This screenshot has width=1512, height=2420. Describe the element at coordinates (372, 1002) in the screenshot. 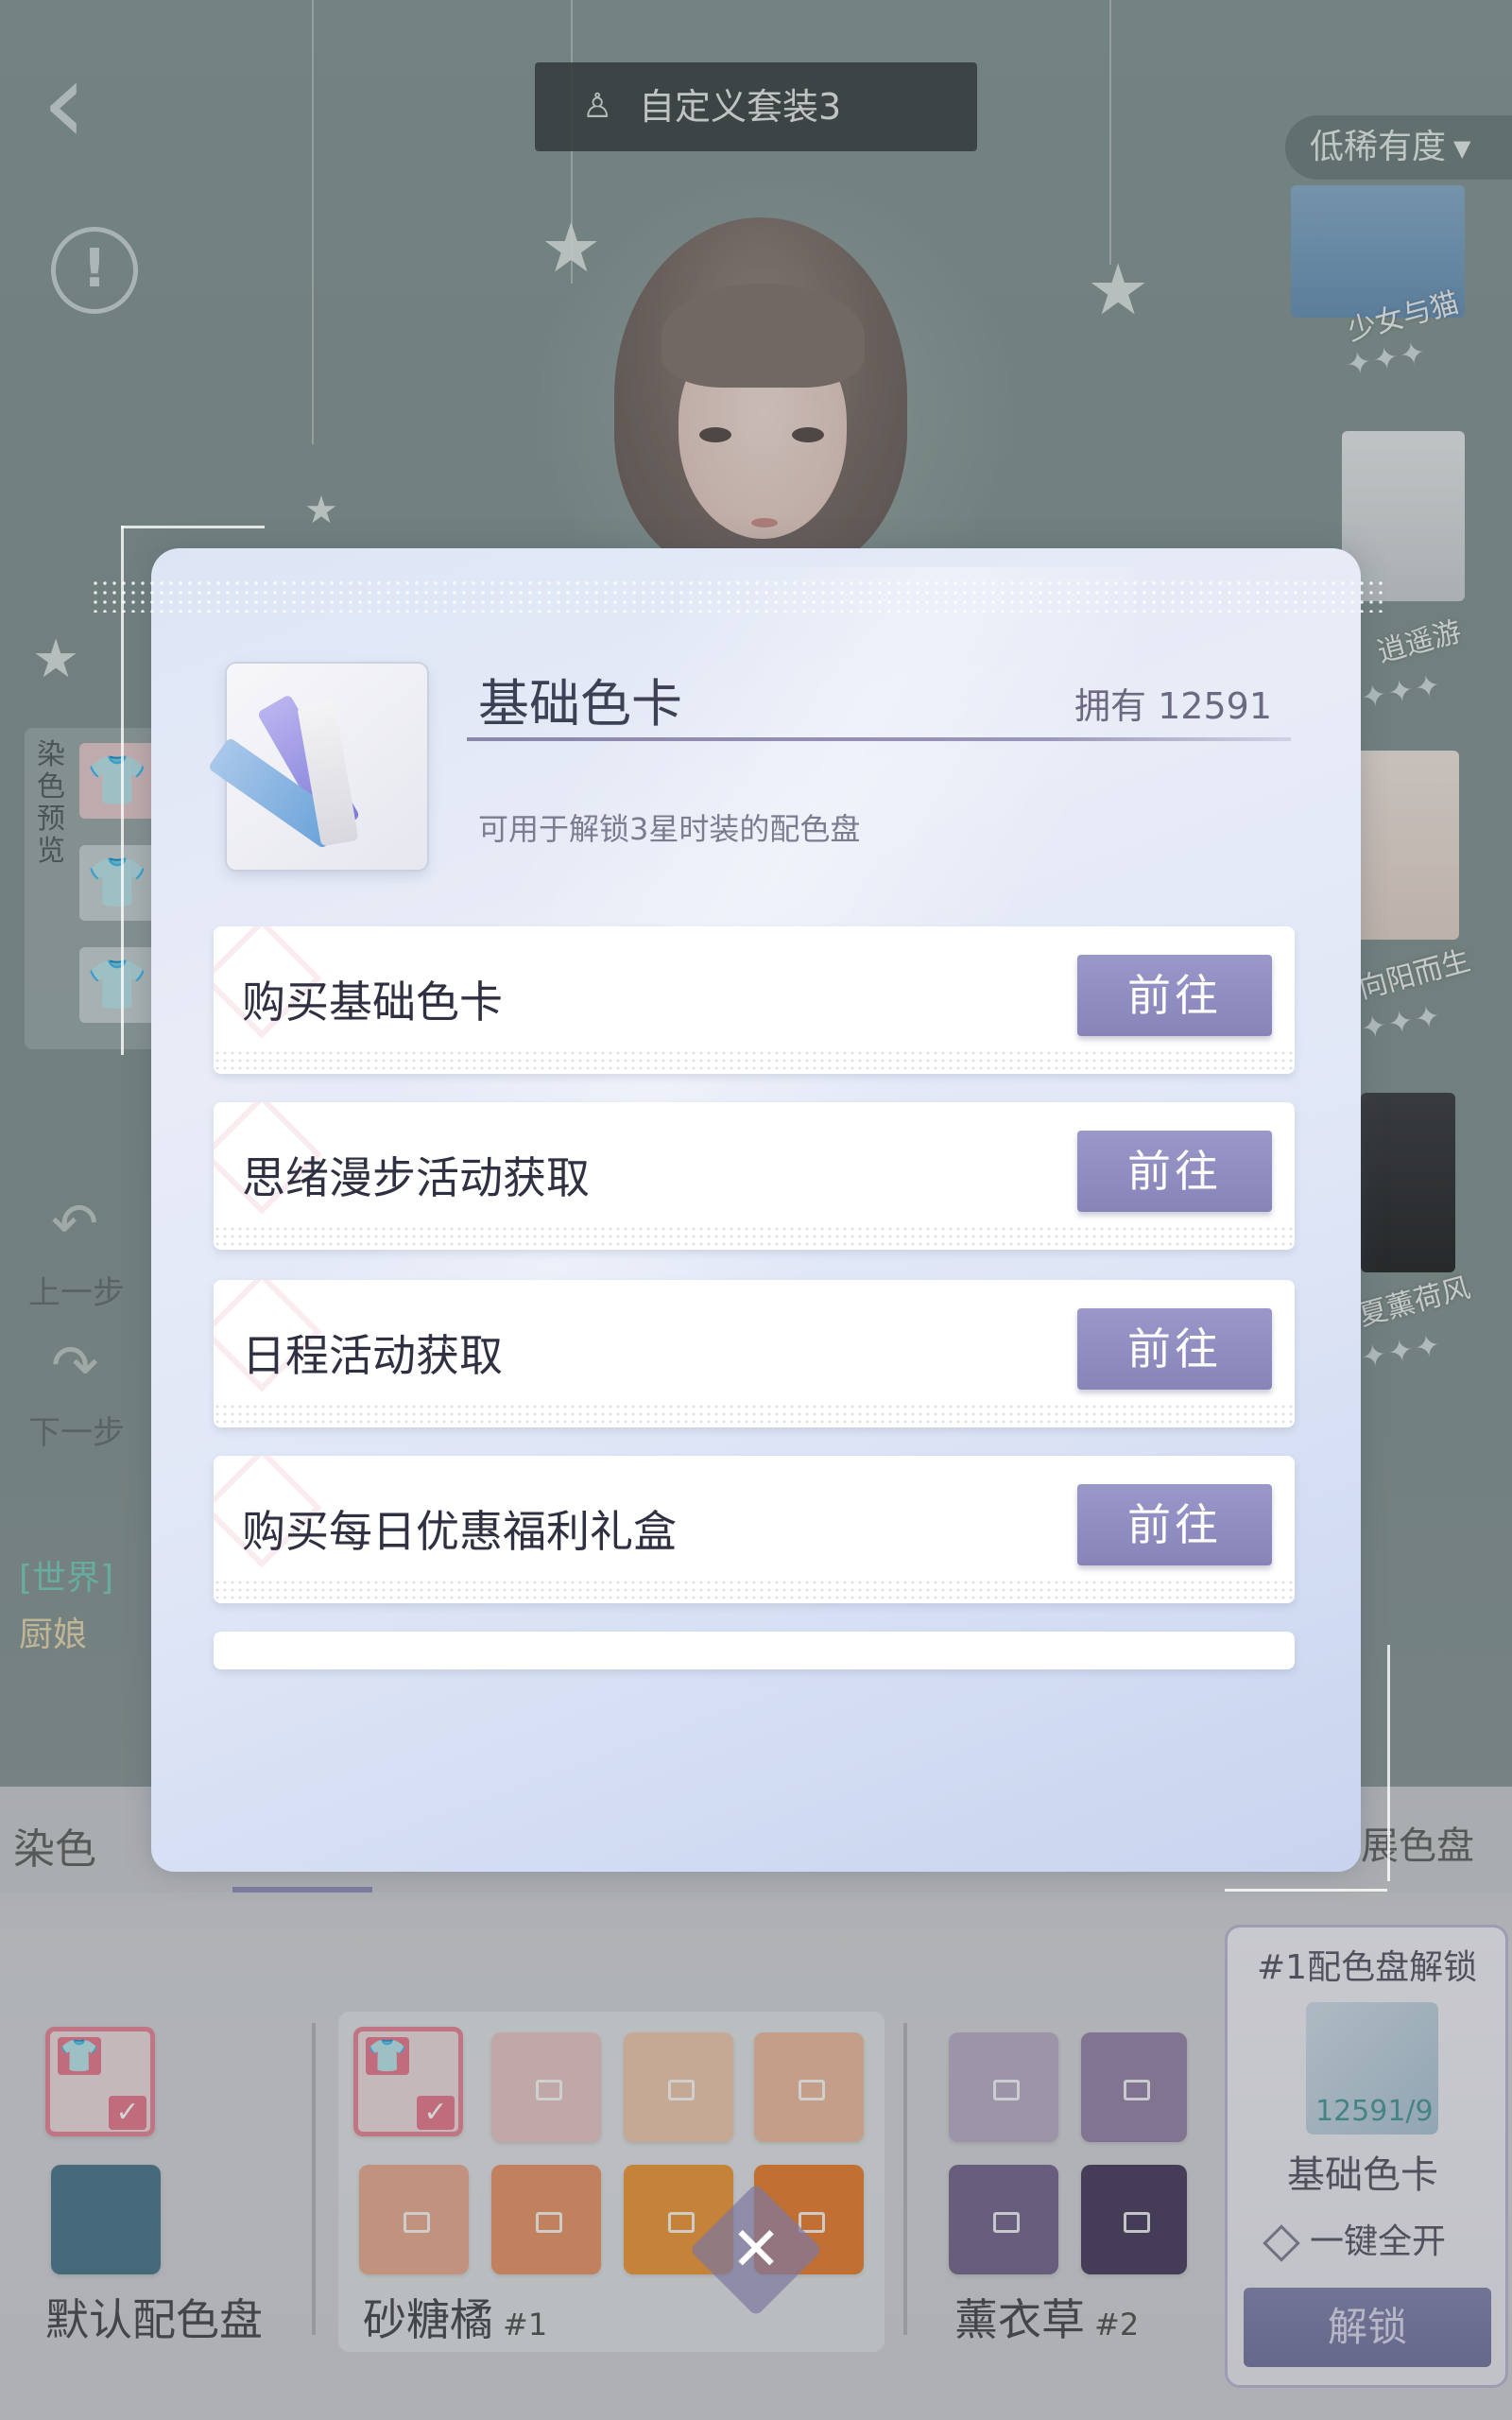

I see `source-label: 购买基础色卡` at that location.